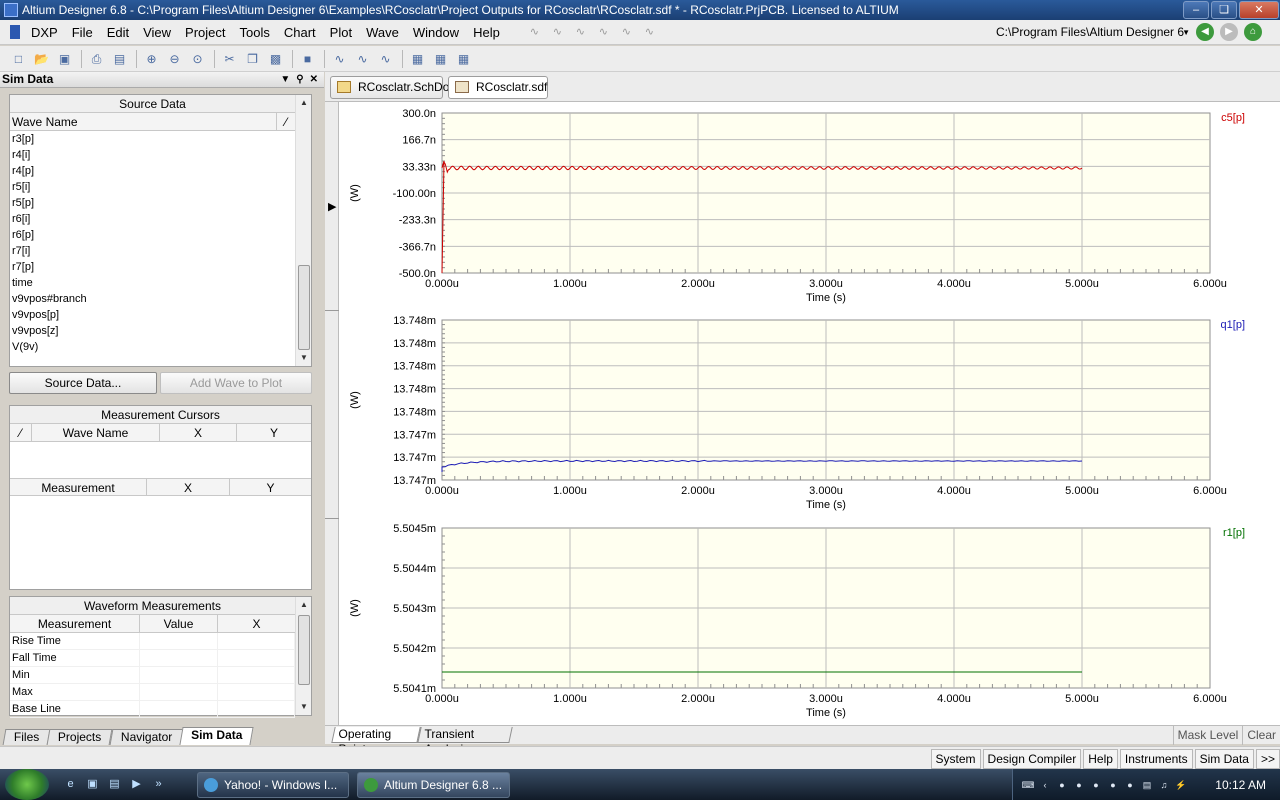 This screenshot has height=800, width=1280. What do you see at coordinates (179, 623) in the screenshot?
I see `waveform-value-column: Value` at bounding box center [179, 623].